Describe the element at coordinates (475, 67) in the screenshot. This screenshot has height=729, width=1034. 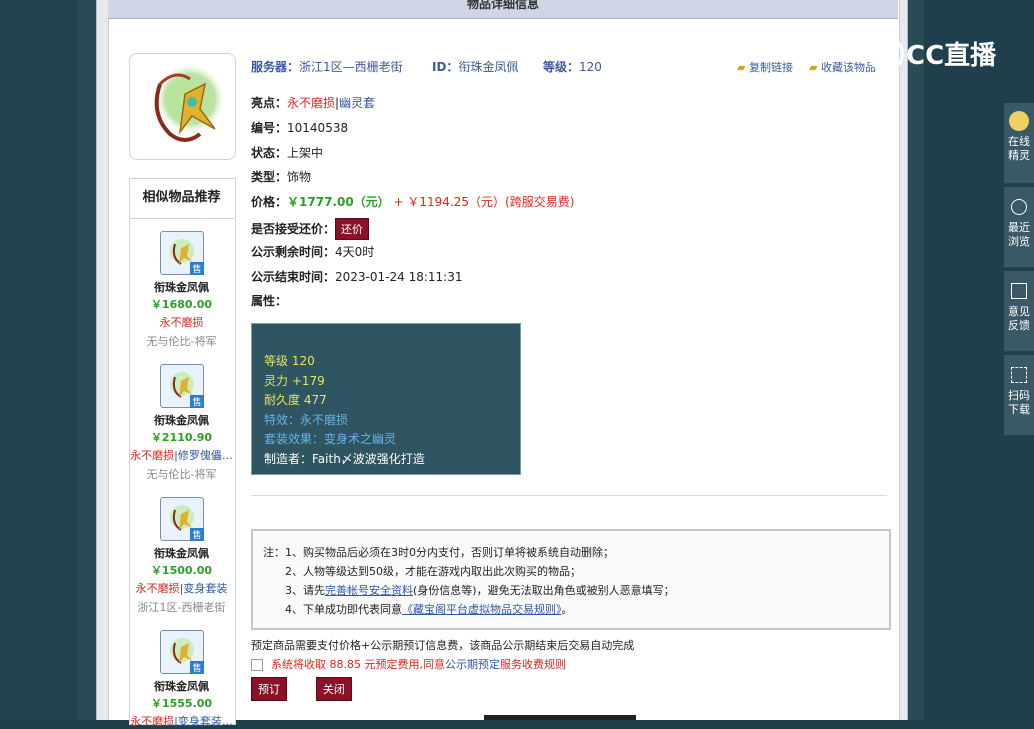
I see `id-info: ID：衔珠金凤佩` at that location.